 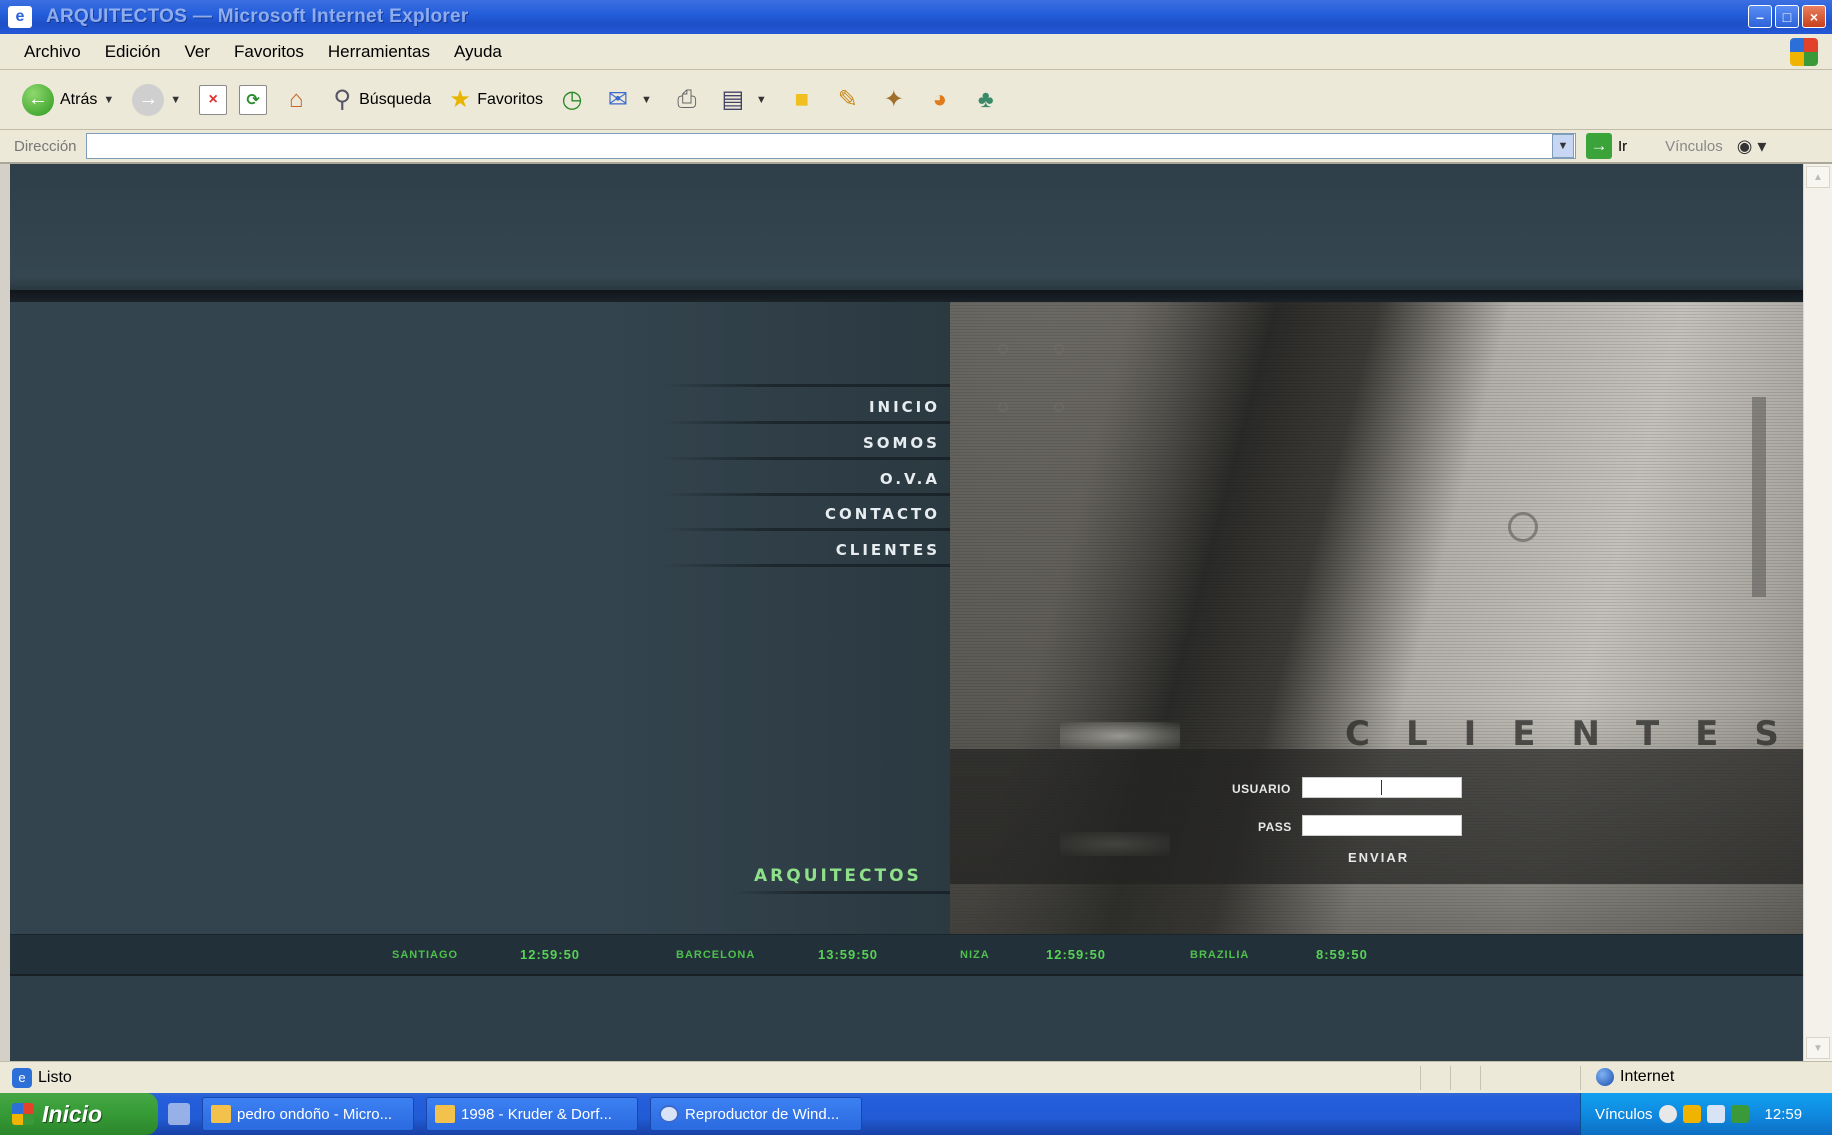 What do you see at coordinates (1382, 825) in the screenshot?
I see `pass-input` at bounding box center [1382, 825].